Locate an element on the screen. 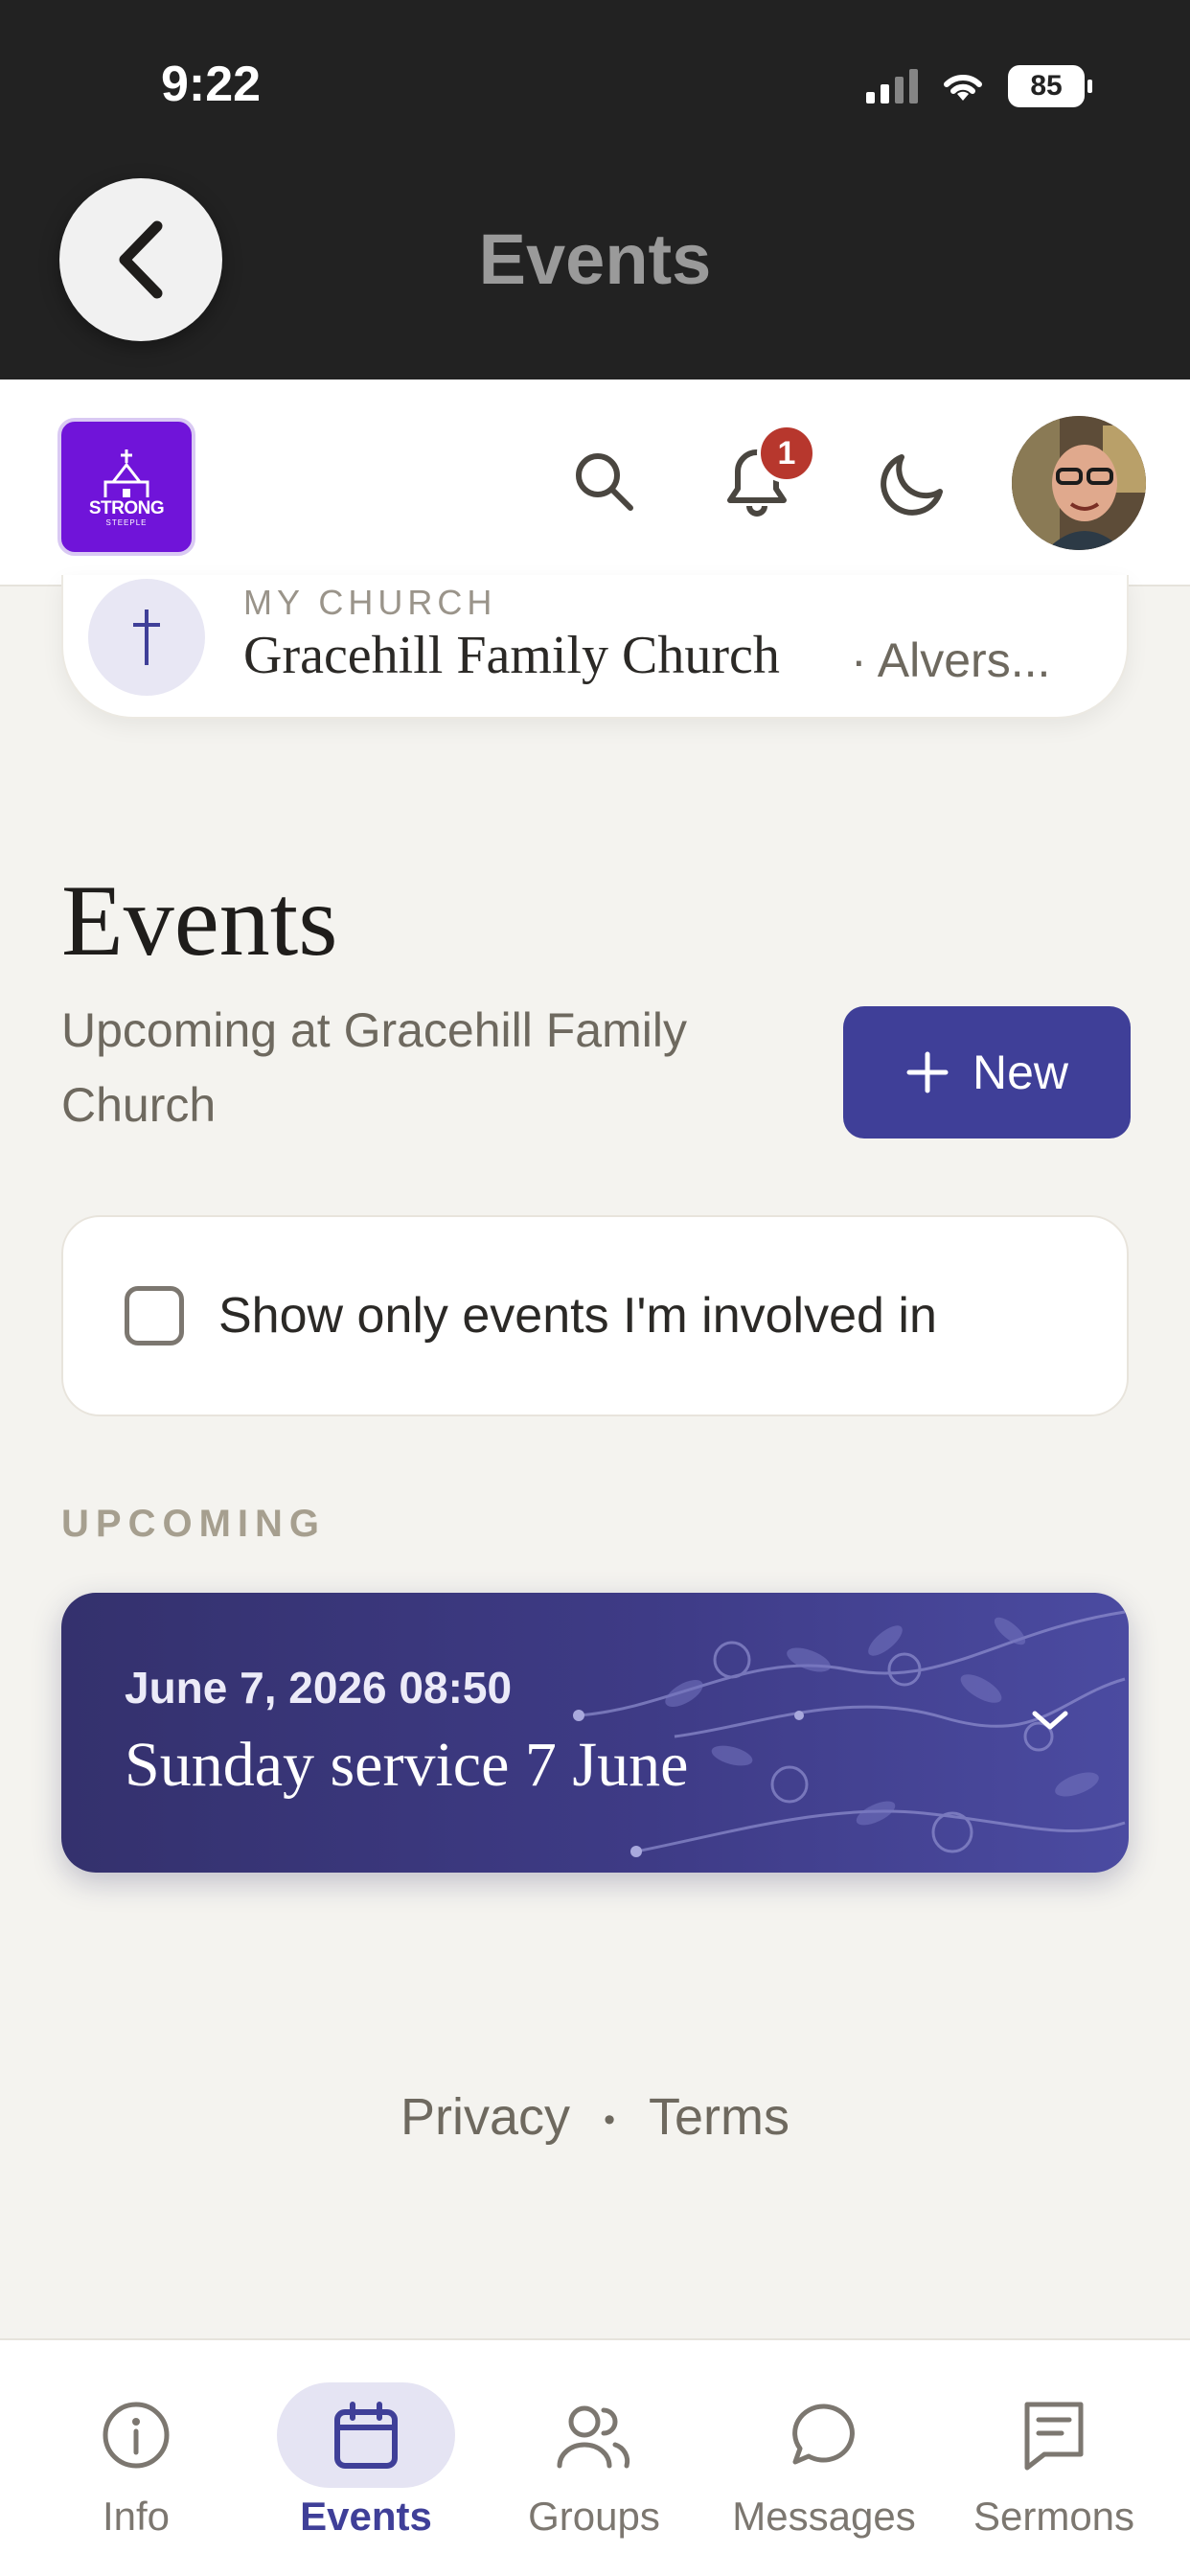  expand-event-button is located at coordinates (1050, 1722).